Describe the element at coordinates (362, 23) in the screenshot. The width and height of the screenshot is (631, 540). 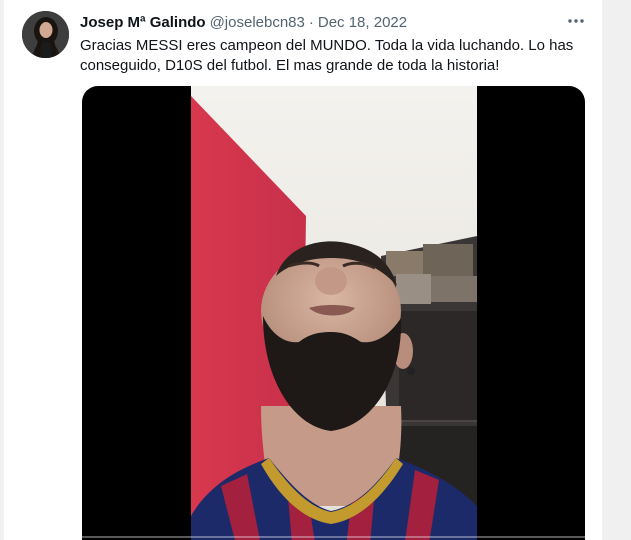
I see `tweet-date: Dec 18, 2022` at that location.